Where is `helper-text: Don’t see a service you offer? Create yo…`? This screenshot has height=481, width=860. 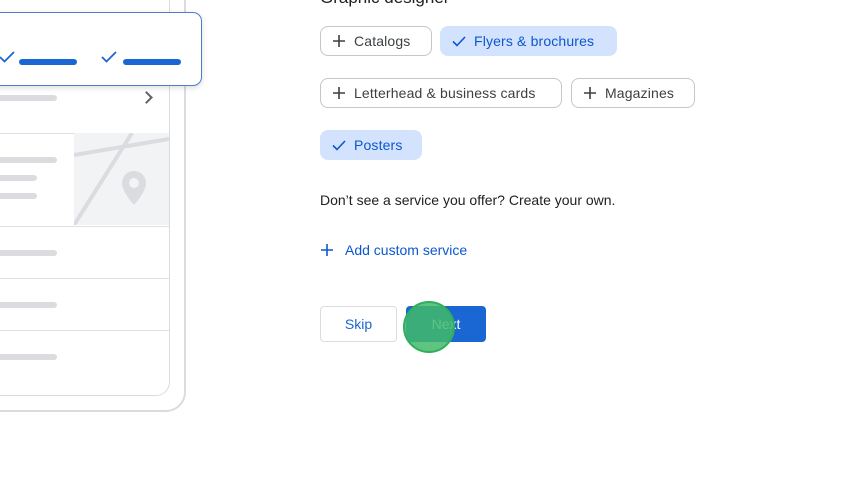 helper-text: Don’t see a service you offer? Create yo… is located at coordinates (468, 200).